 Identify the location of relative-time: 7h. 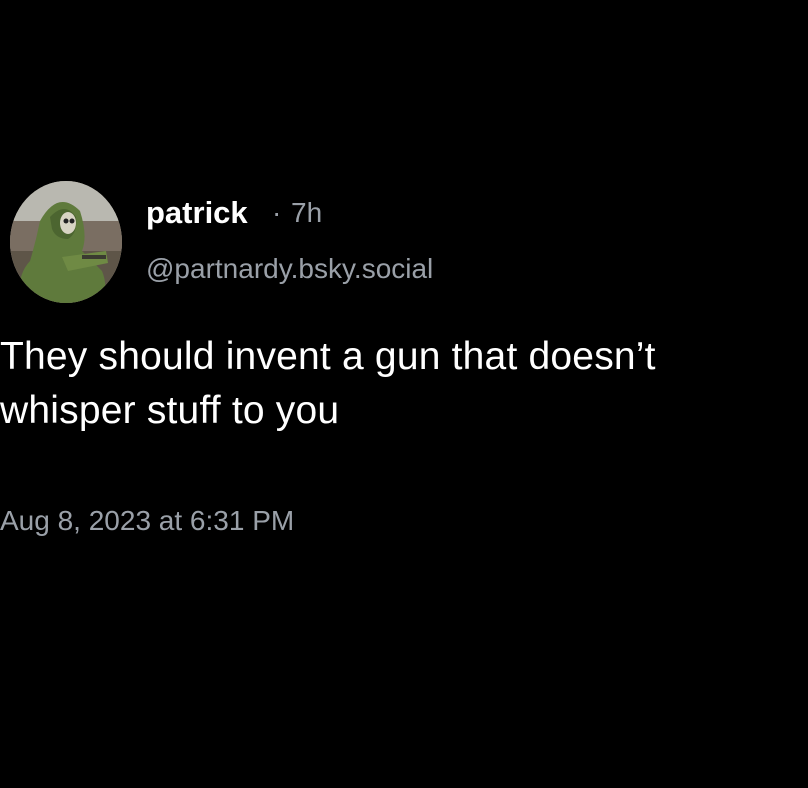
(307, 212).